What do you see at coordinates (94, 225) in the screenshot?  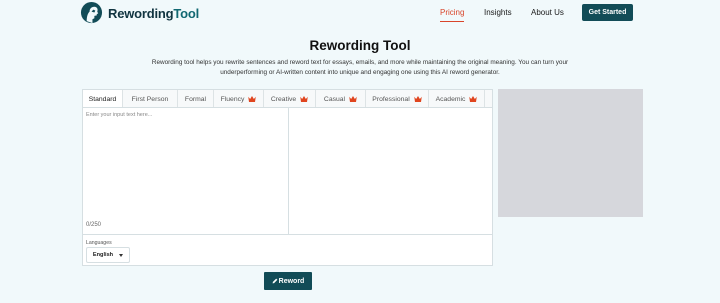 I see `character-counter: 0/250` at bounding box center [94, 225].